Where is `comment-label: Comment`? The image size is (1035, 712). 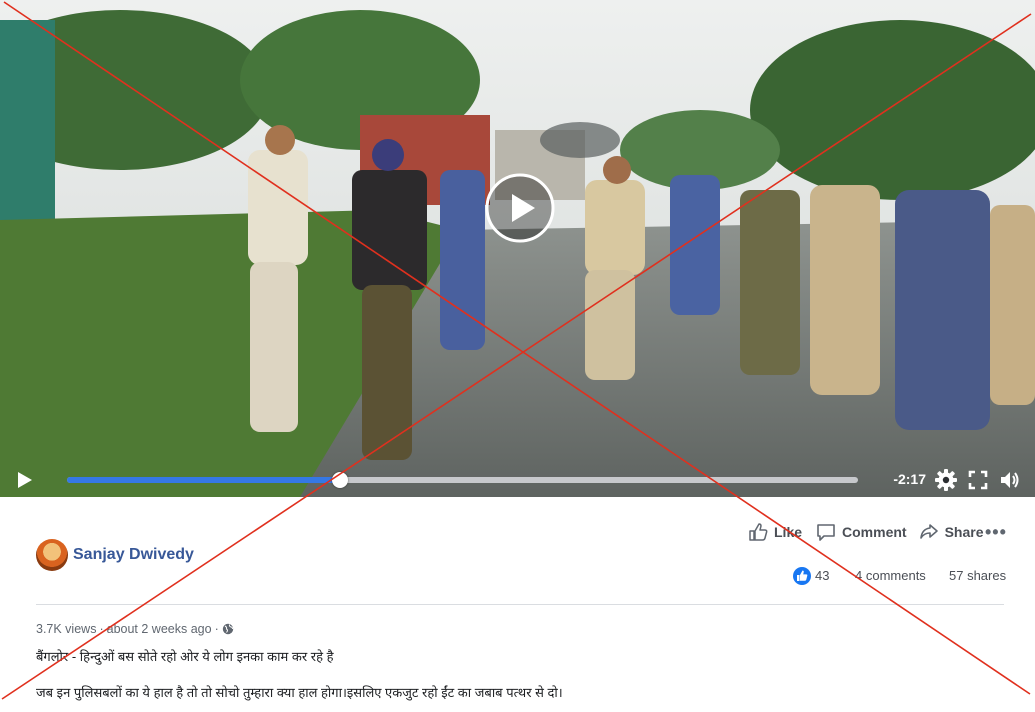
comment-label: Comment is located at coordinates (874, 532).